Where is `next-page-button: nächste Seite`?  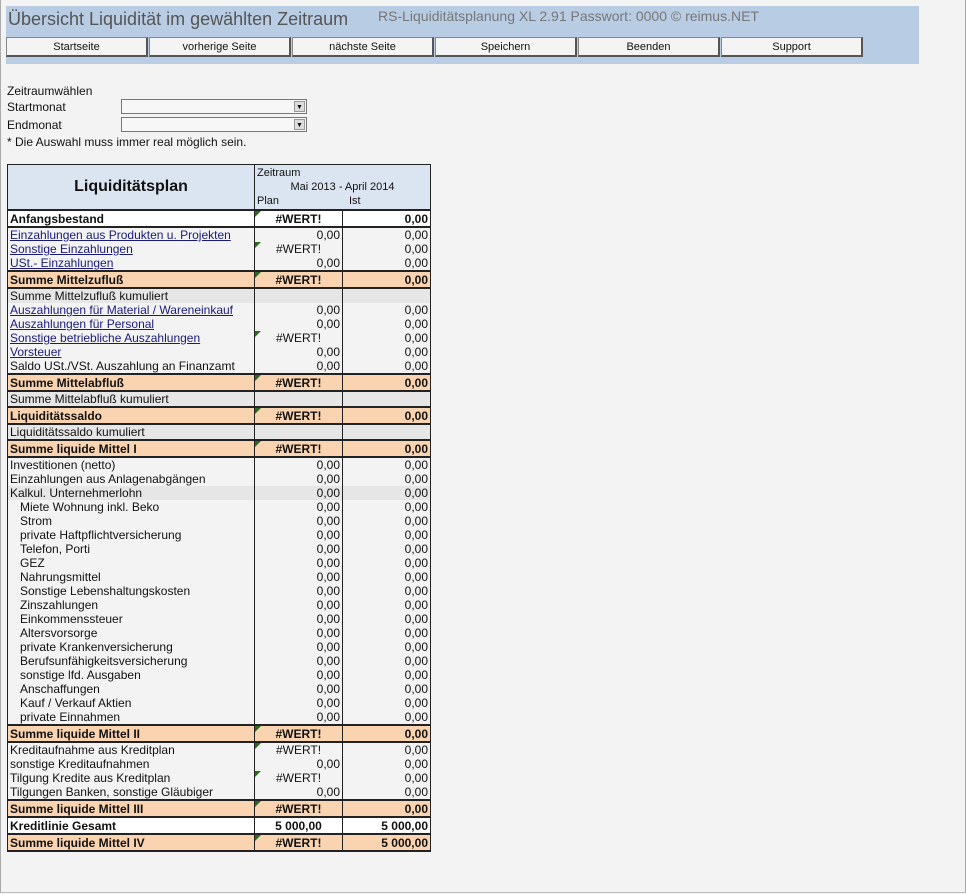 next-page-button: nächste Seite is located at coordinates (363, 47).